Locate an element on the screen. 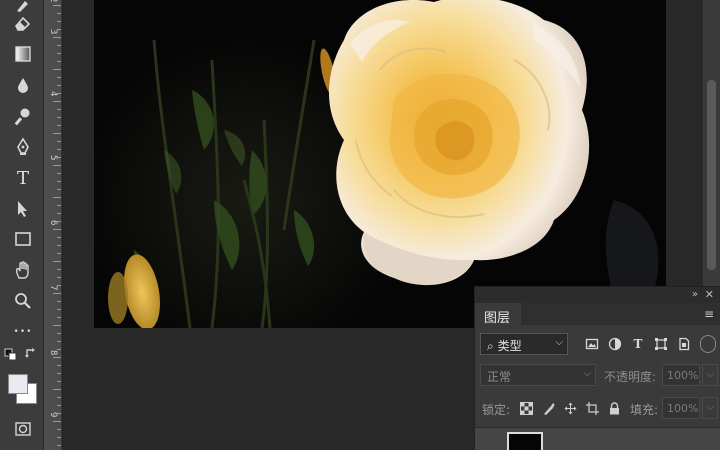 This screenshot has height=450, width=720. default-colors-icon is located at coordinates (11, 355).